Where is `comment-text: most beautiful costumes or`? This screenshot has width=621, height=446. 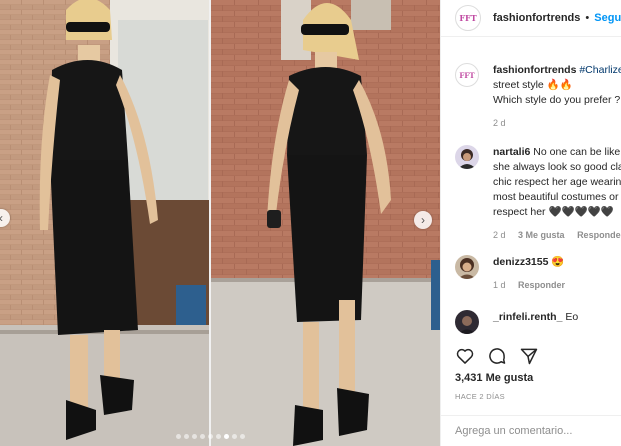 comment-text: most beautiful costumes or is located at coordinates (556, 197).